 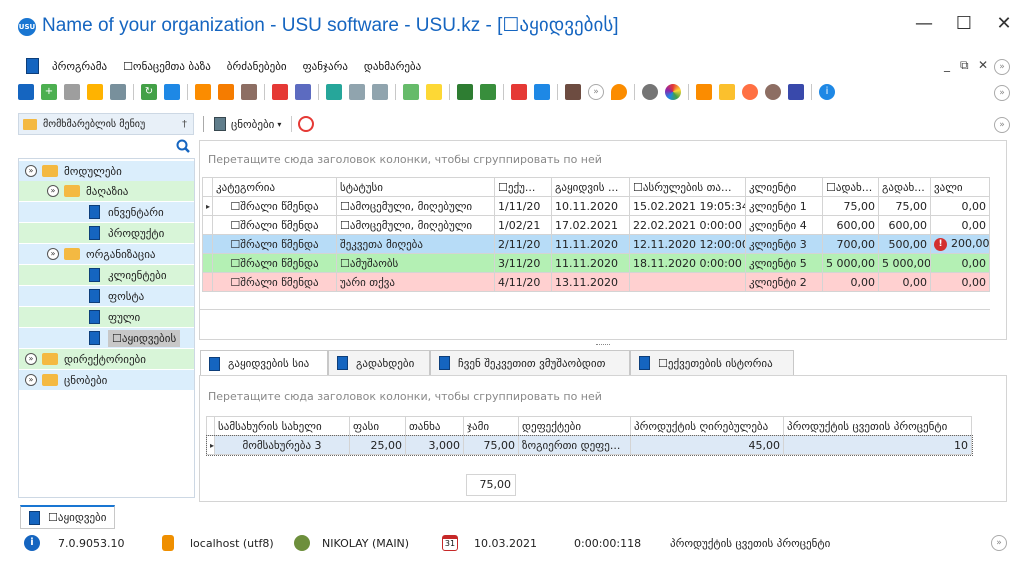 I want to click on col-product-change-percent: პროდუქტის ცვეთის პროცენტი, so click(x=877, y=426).